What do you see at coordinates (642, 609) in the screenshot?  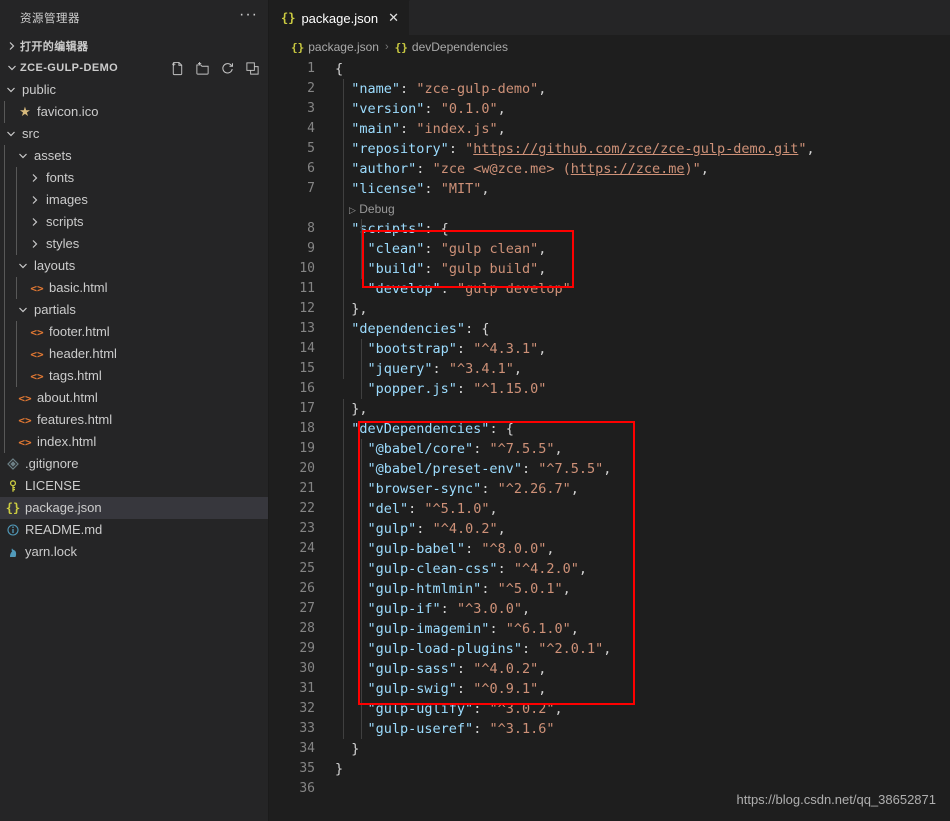 I see `code-line: "gulp-if": "^3.0.0",` at bounding box center [642, 609].